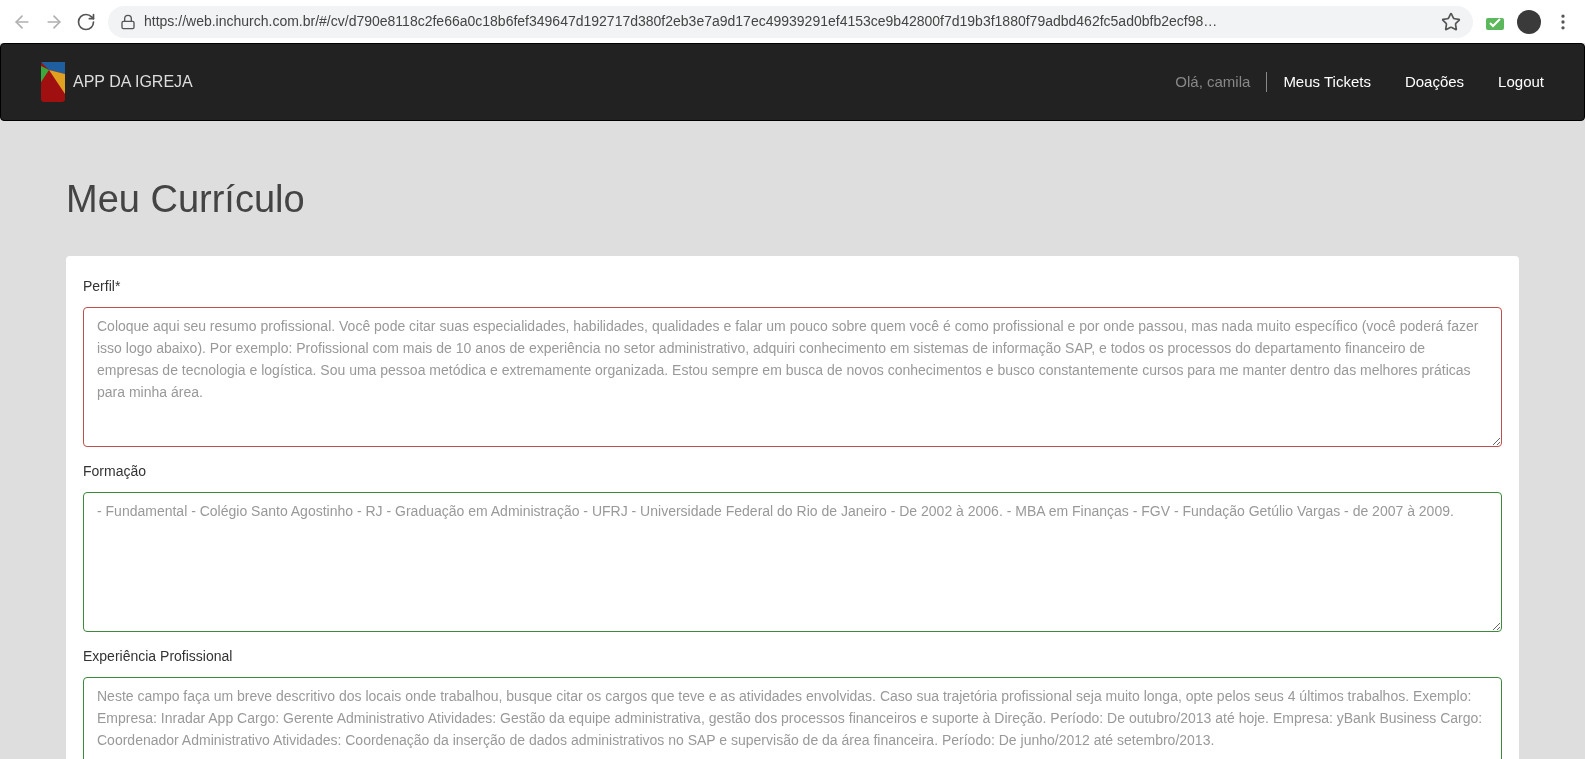 The height and width of the screenshot is (759, 1585). I want to click on greeting-text: Olá, camila, so click(1213, 81).